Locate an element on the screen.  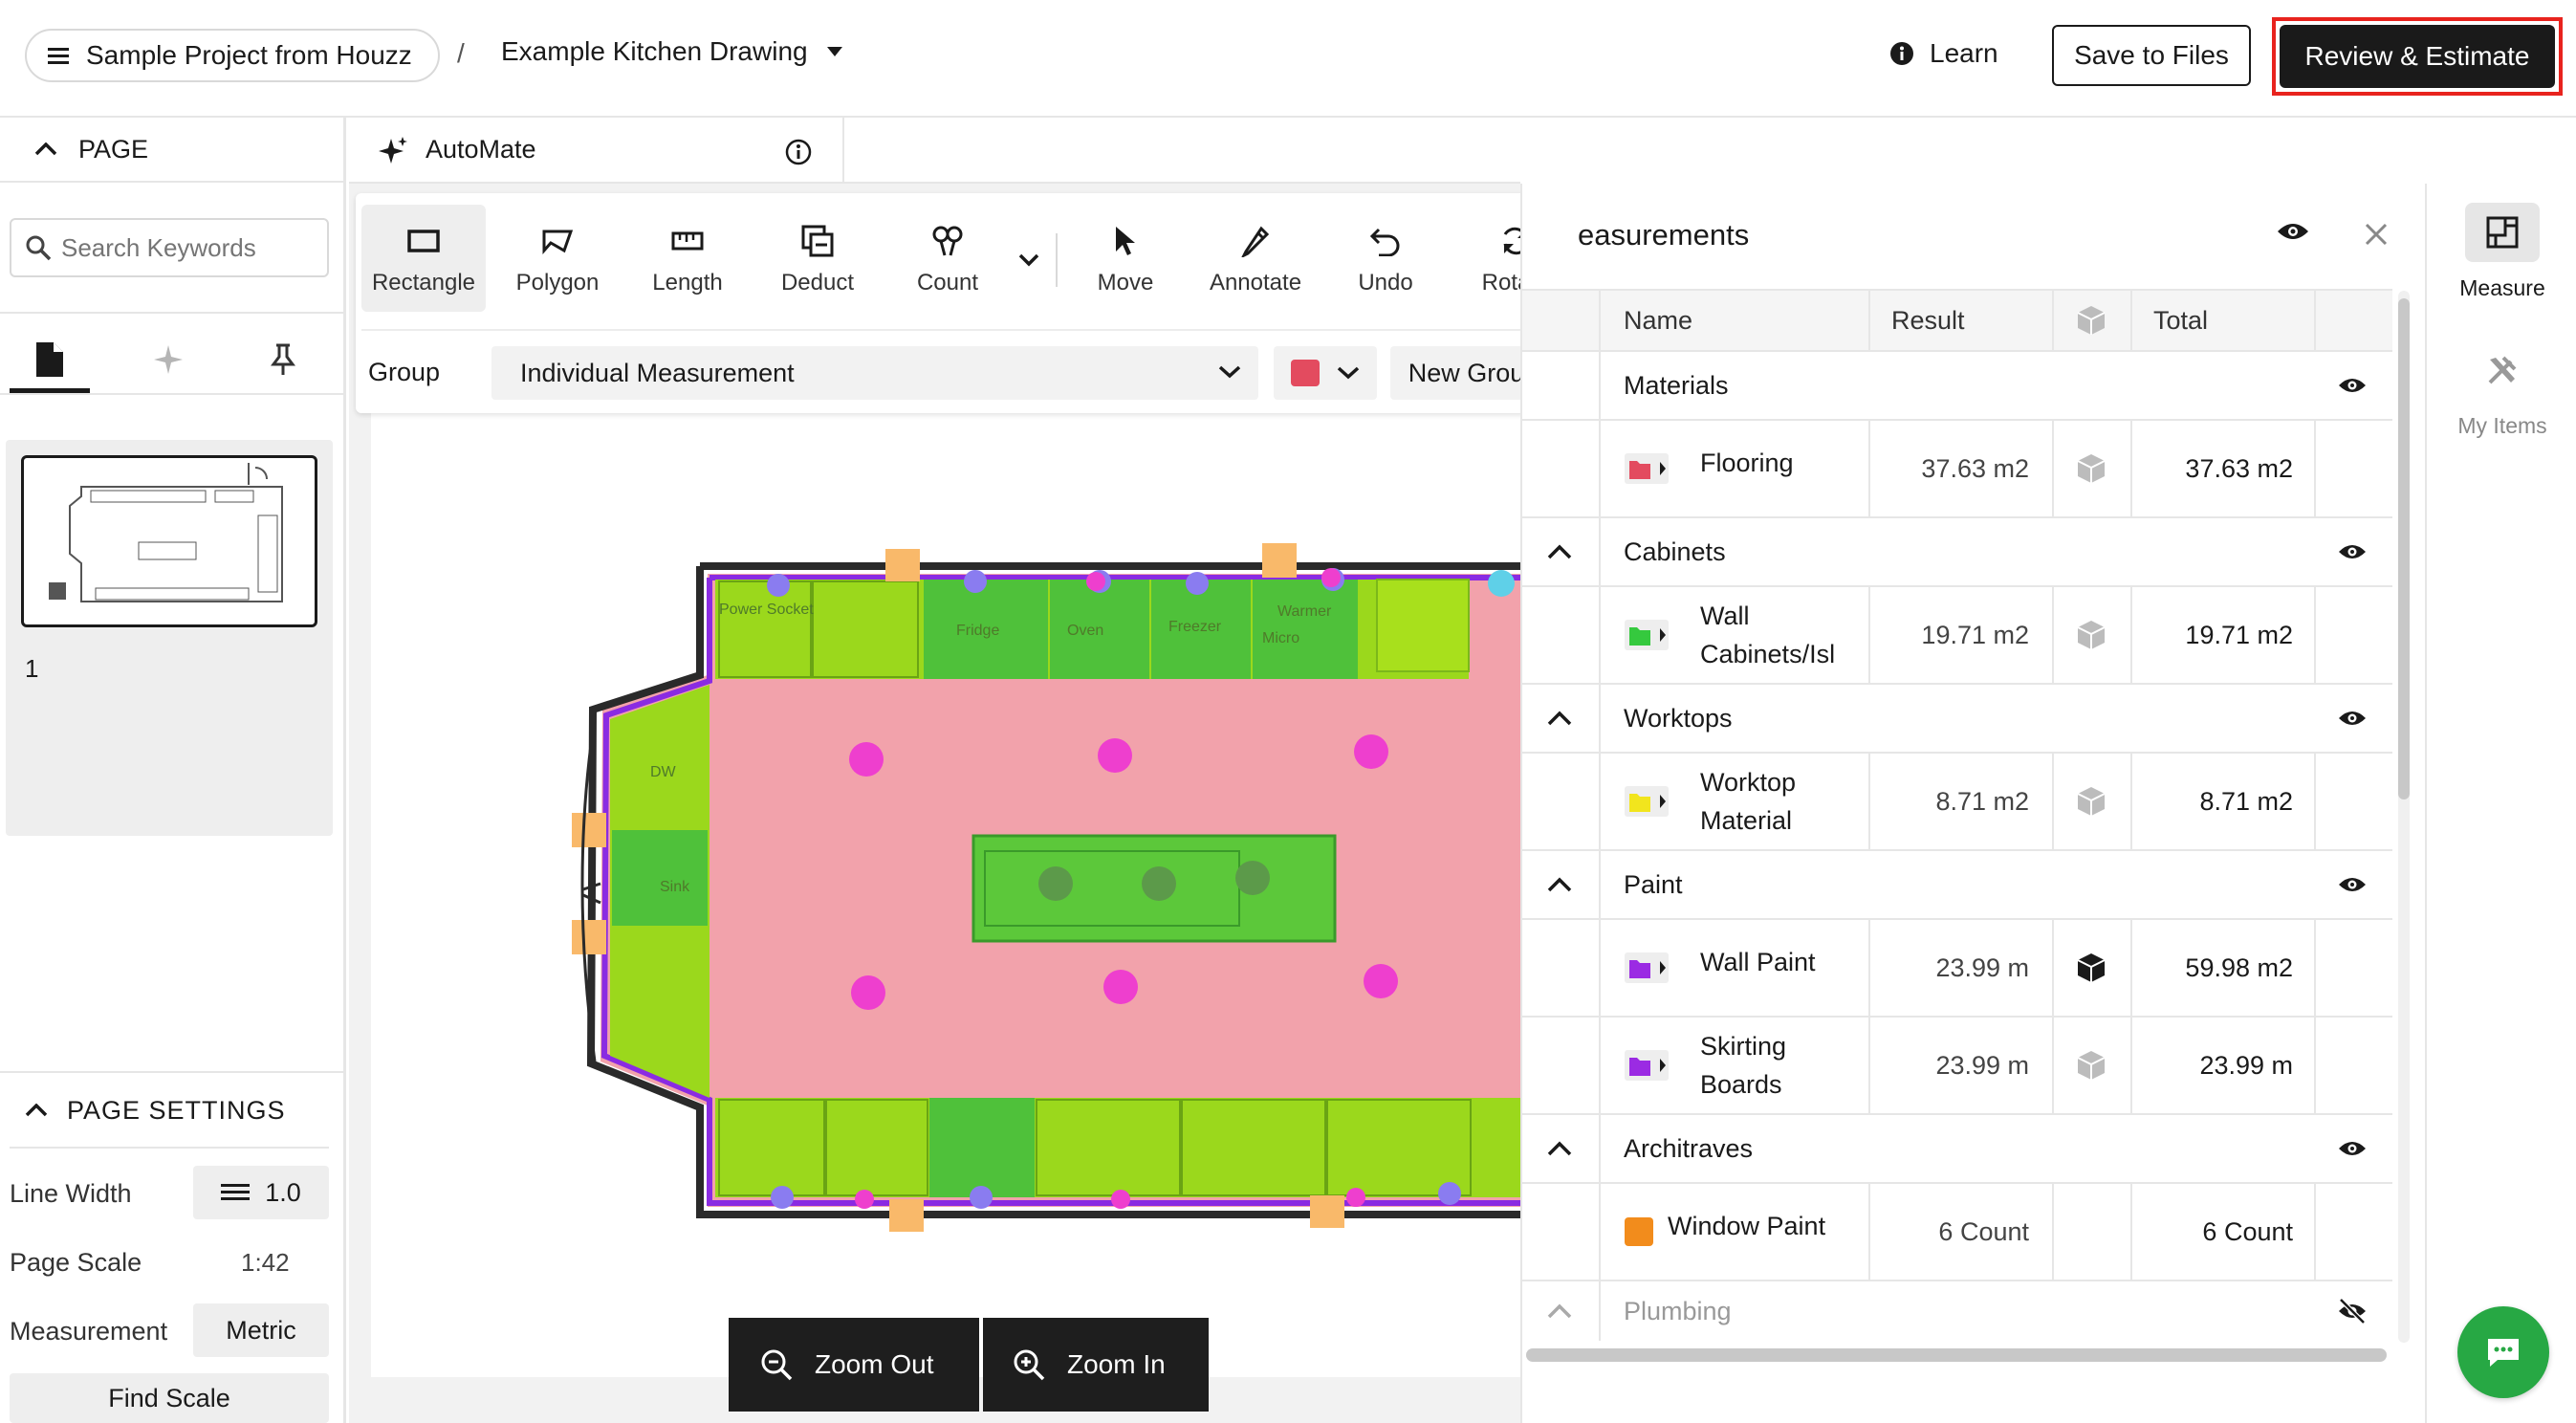
measurement-row-wall-cabinets: Wall Cabinets/Isl 19.71 m2 19.71 m2 is located at coordinates (1957, 636).